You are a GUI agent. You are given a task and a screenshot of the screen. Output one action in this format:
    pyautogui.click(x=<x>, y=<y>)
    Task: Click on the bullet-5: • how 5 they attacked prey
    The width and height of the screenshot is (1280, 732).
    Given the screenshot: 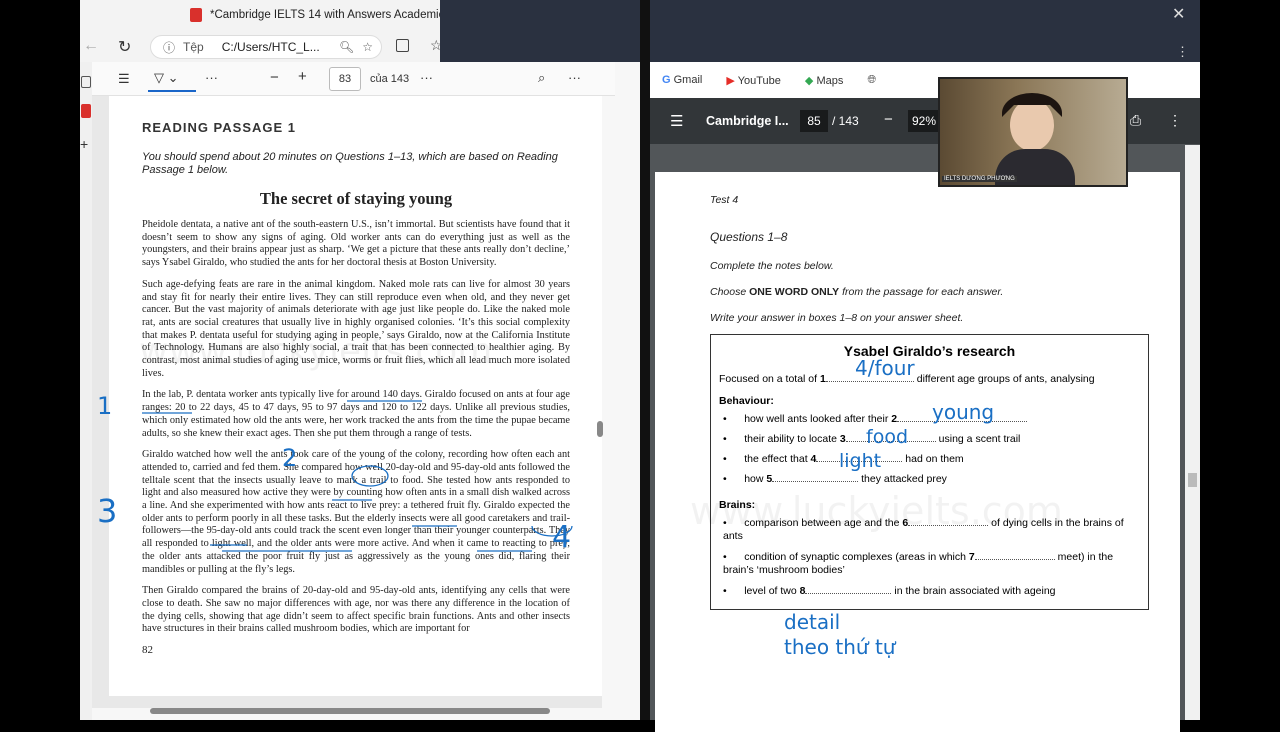 What is the action you would take?
    pyautogui.click(x=835, y=479)
    